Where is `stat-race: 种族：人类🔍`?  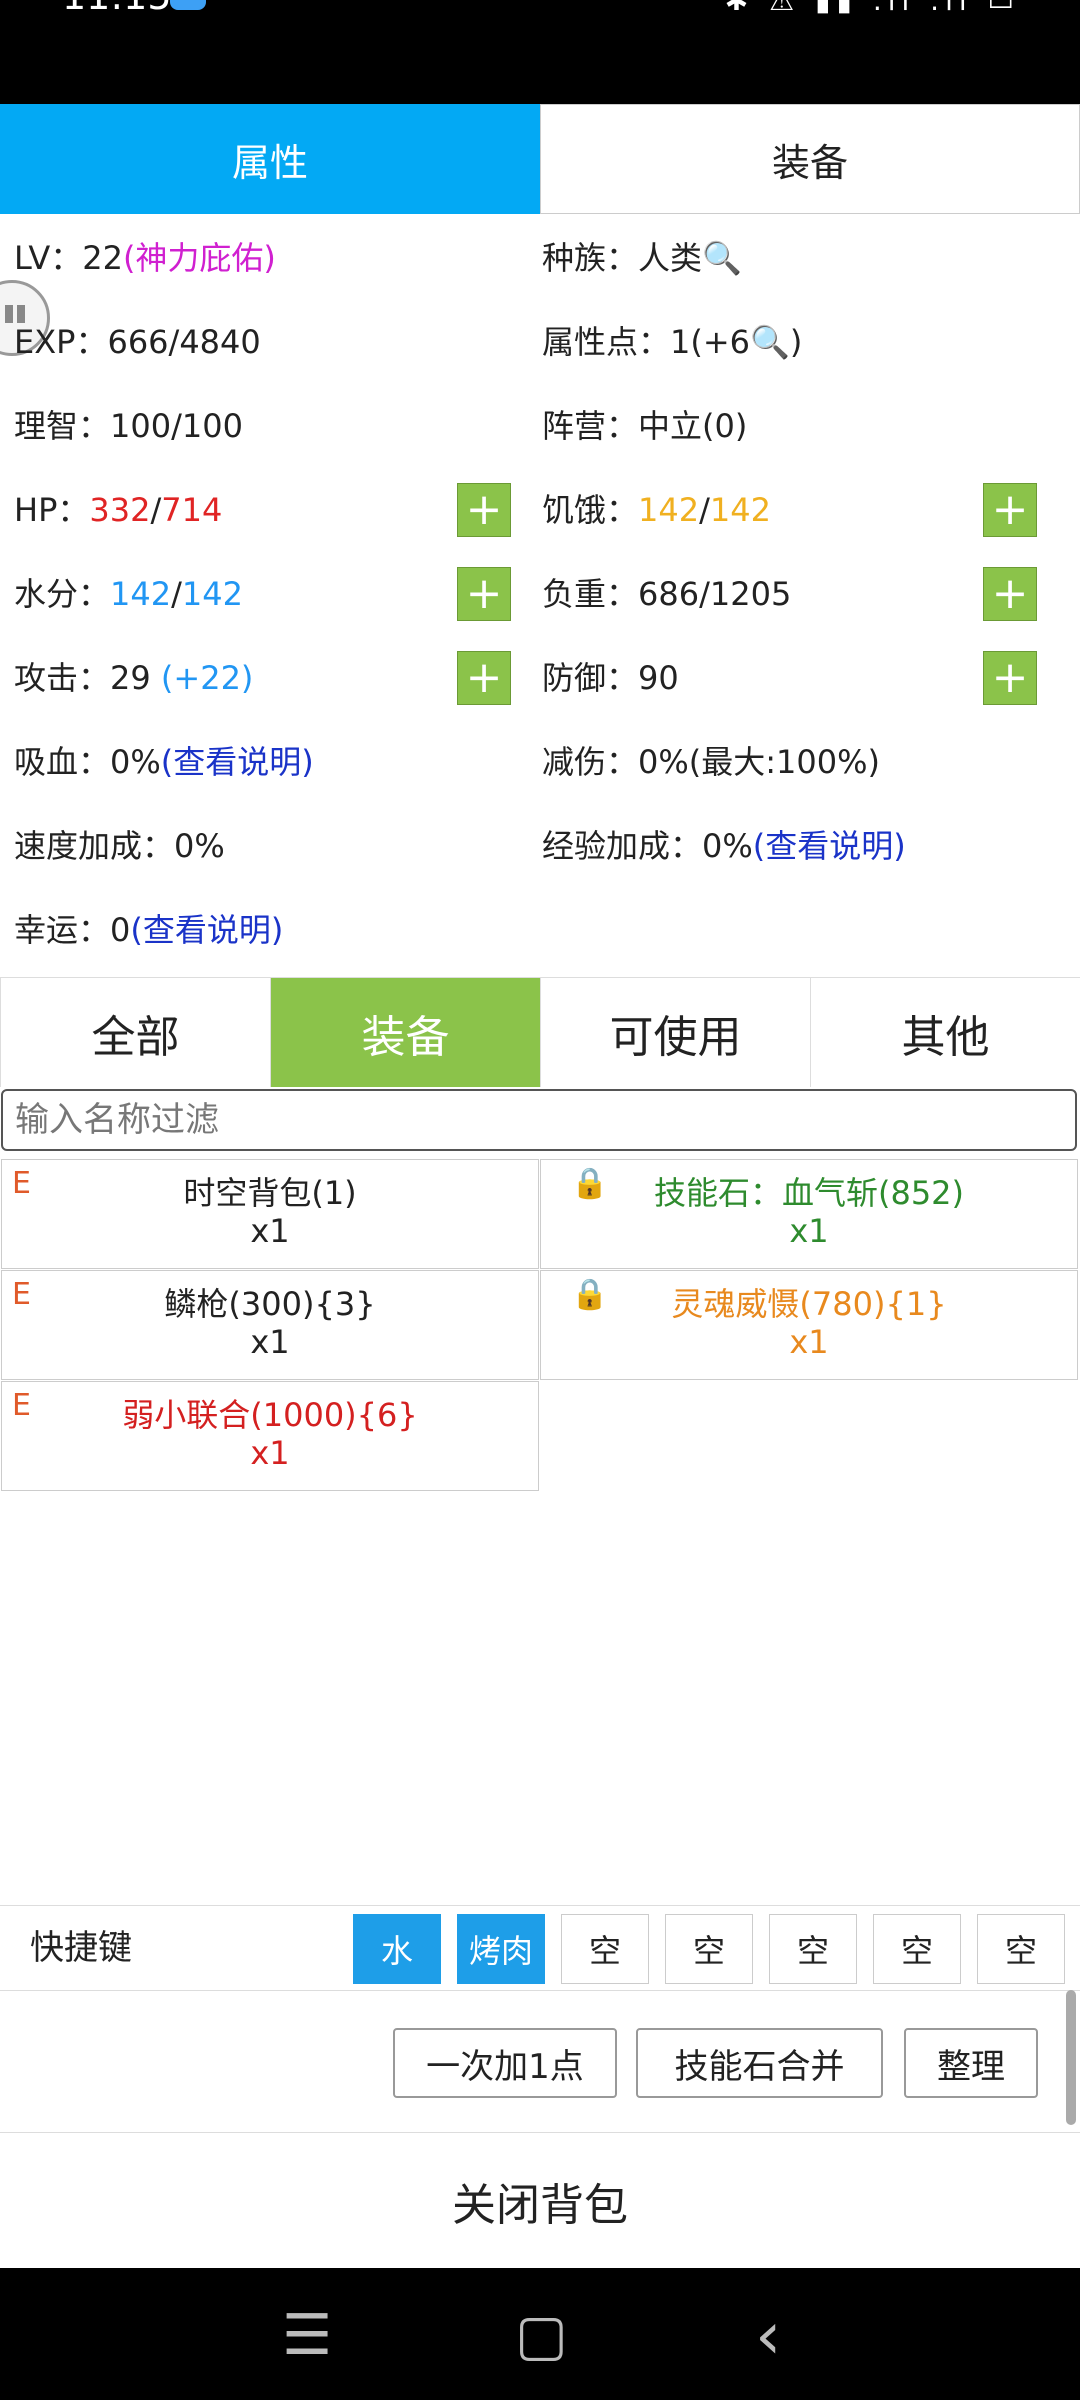
stat-race: 种族：人类🔍 is located at coordinates (642, 258).